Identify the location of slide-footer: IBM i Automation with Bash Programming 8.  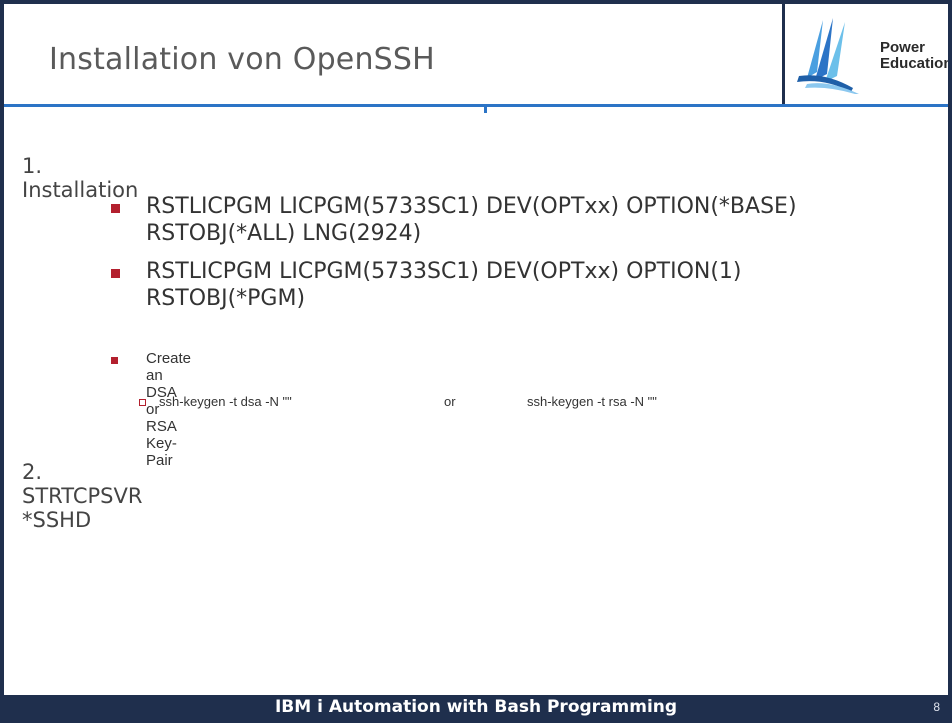
(476, 707).